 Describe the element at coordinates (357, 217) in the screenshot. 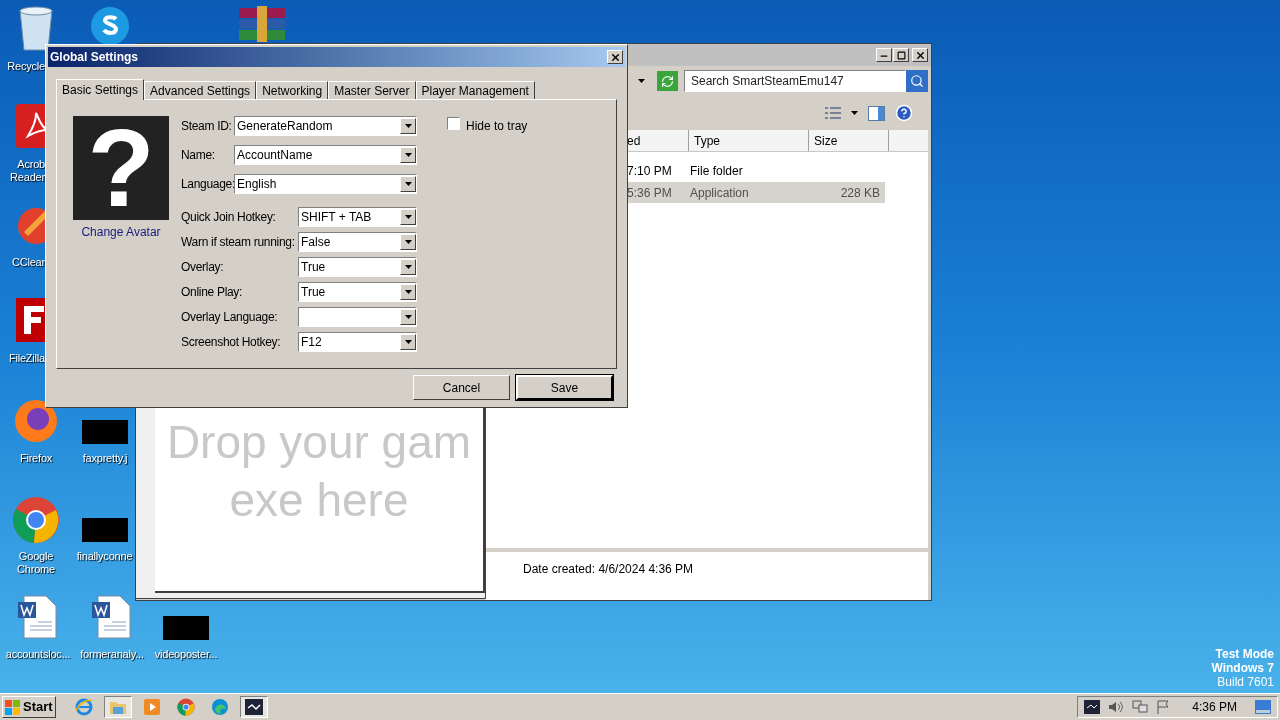

I see `dropdown-field: SHIFT + TAB` at that location.